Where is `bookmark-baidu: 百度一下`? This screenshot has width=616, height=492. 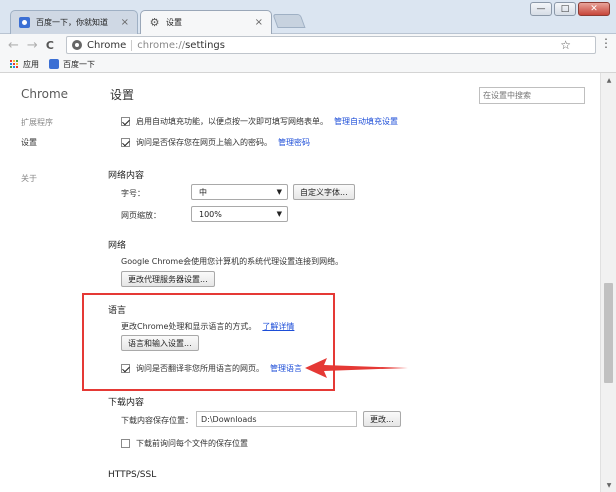
bookmark-baidu: 百度一下 is located at coordinates (72, 64).